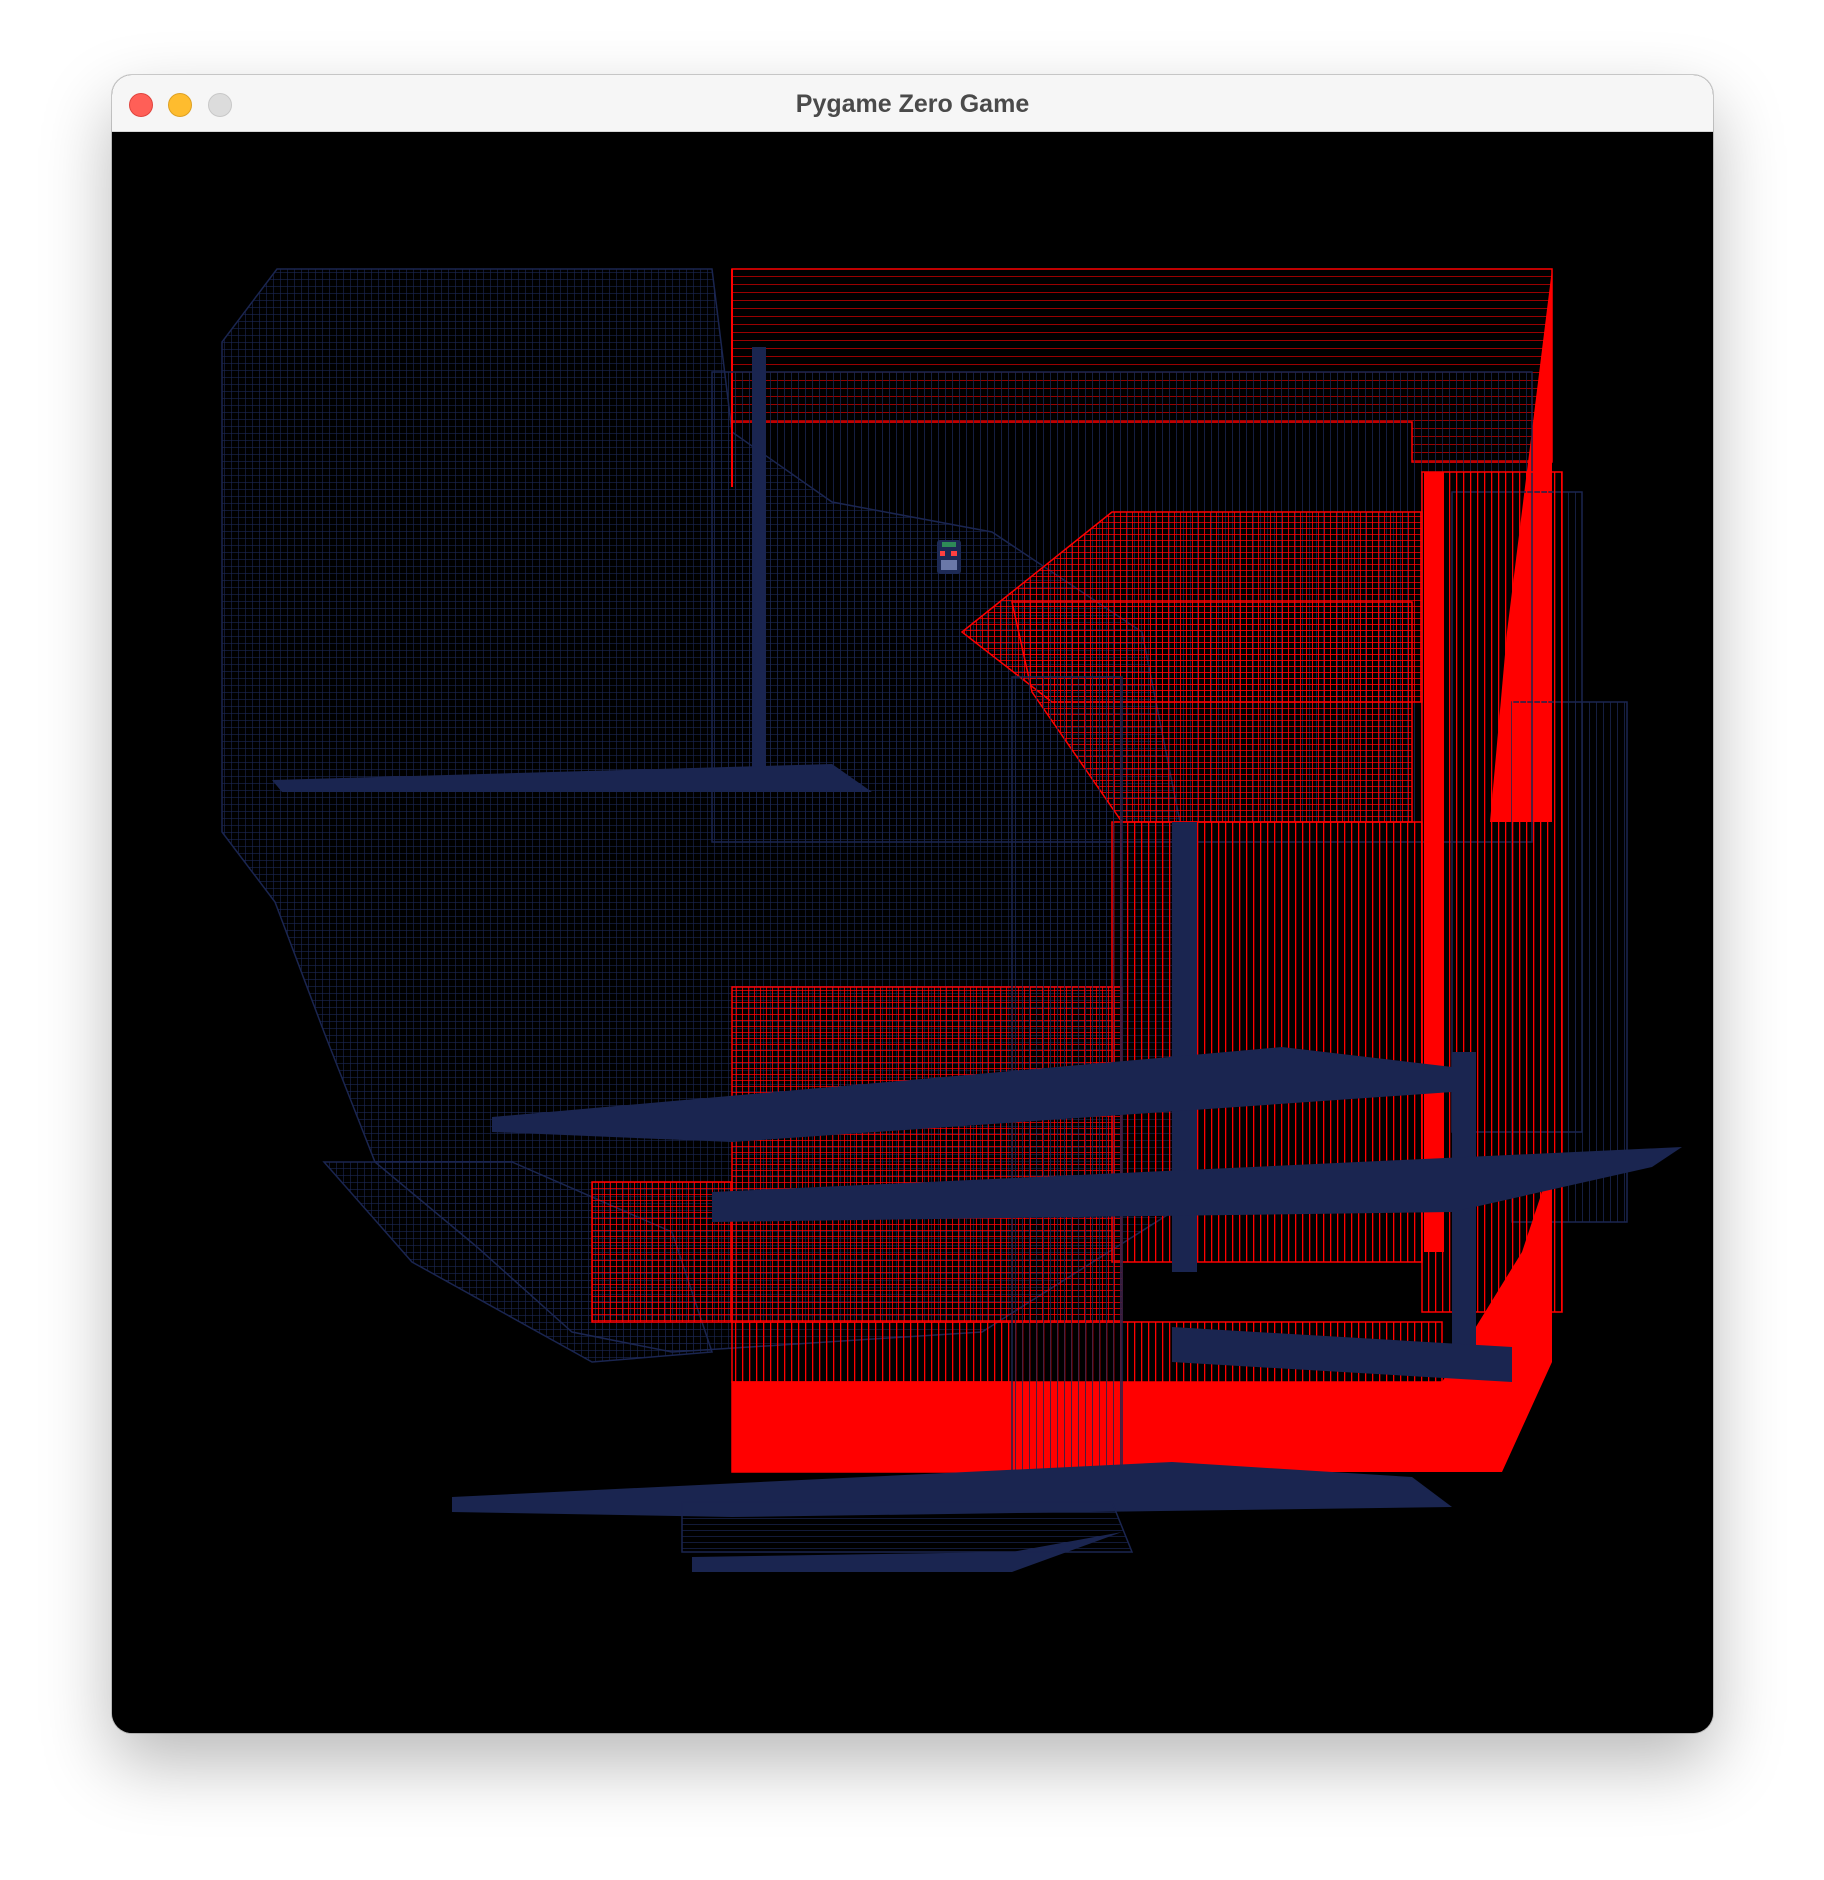 The width and height of the screenshot is (1824, 1880). Describe the element at coordinates (949, 565) in the screenshot. I see `sprite-chest` at that location.